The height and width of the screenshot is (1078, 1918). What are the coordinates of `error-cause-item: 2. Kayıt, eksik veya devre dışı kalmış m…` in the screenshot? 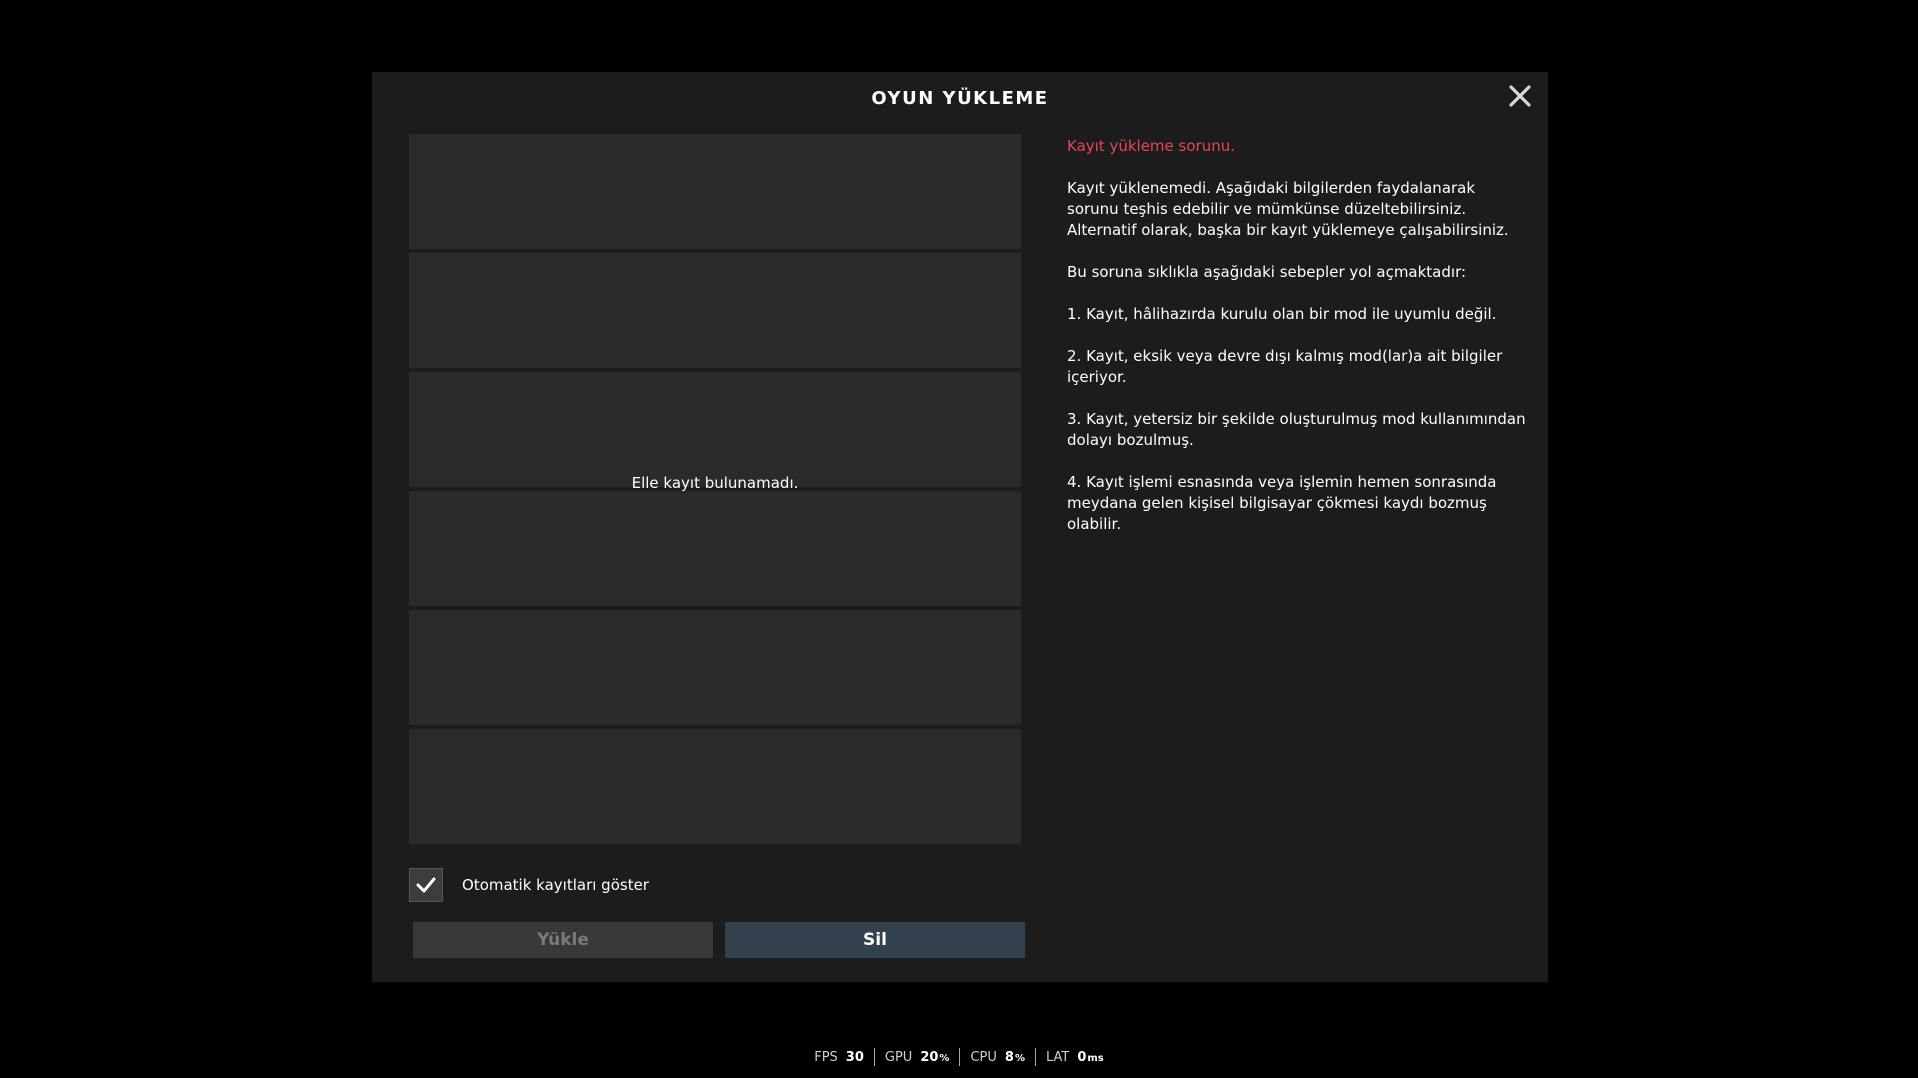 It's located at (1285, 366).